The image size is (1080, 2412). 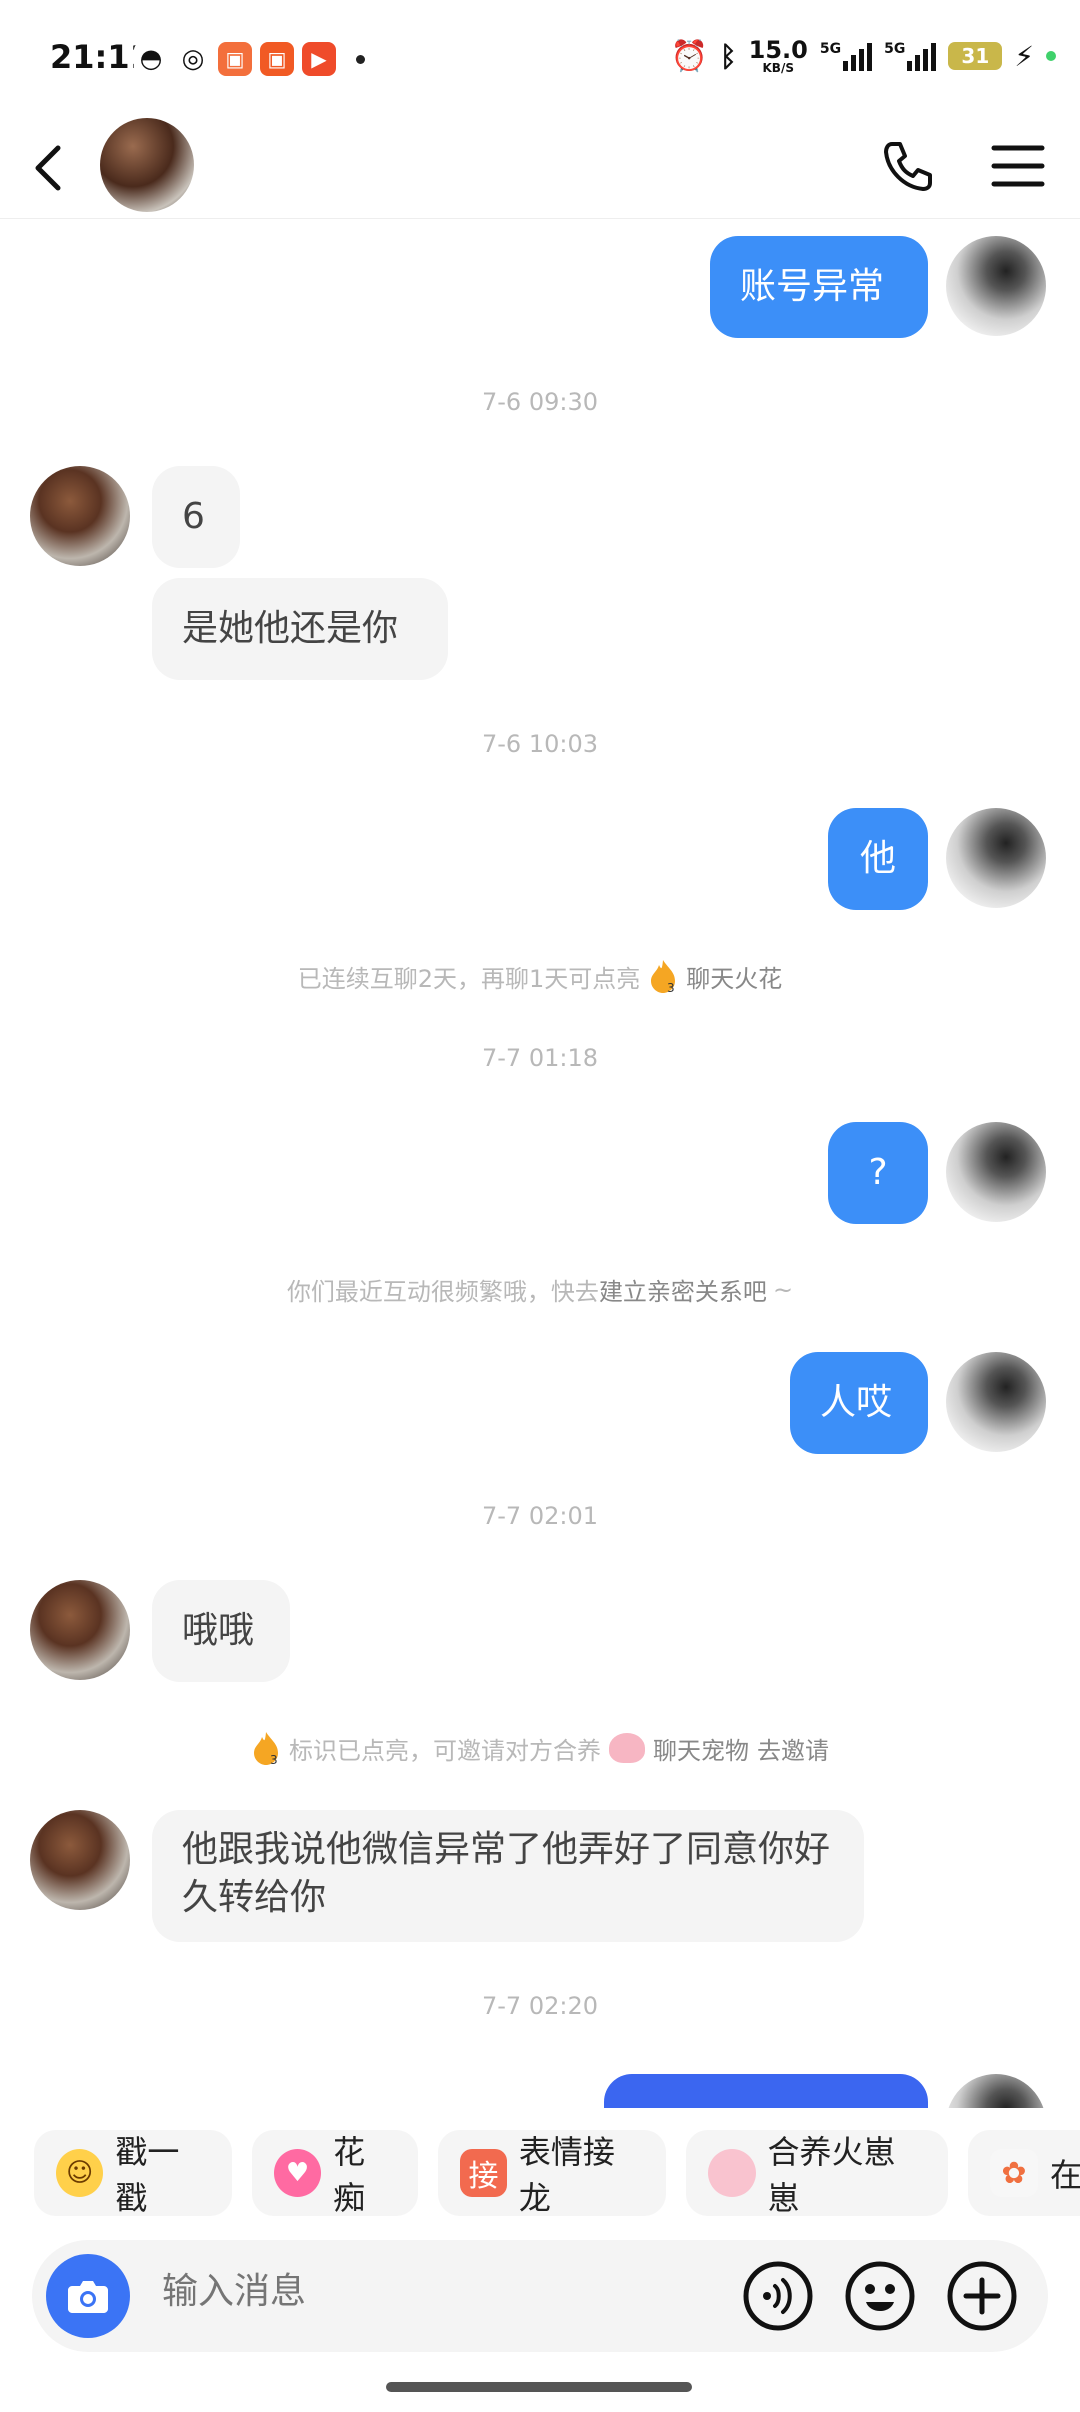 I want to click on timestamp: 7-6 10:03, so click(x=540, y=744).